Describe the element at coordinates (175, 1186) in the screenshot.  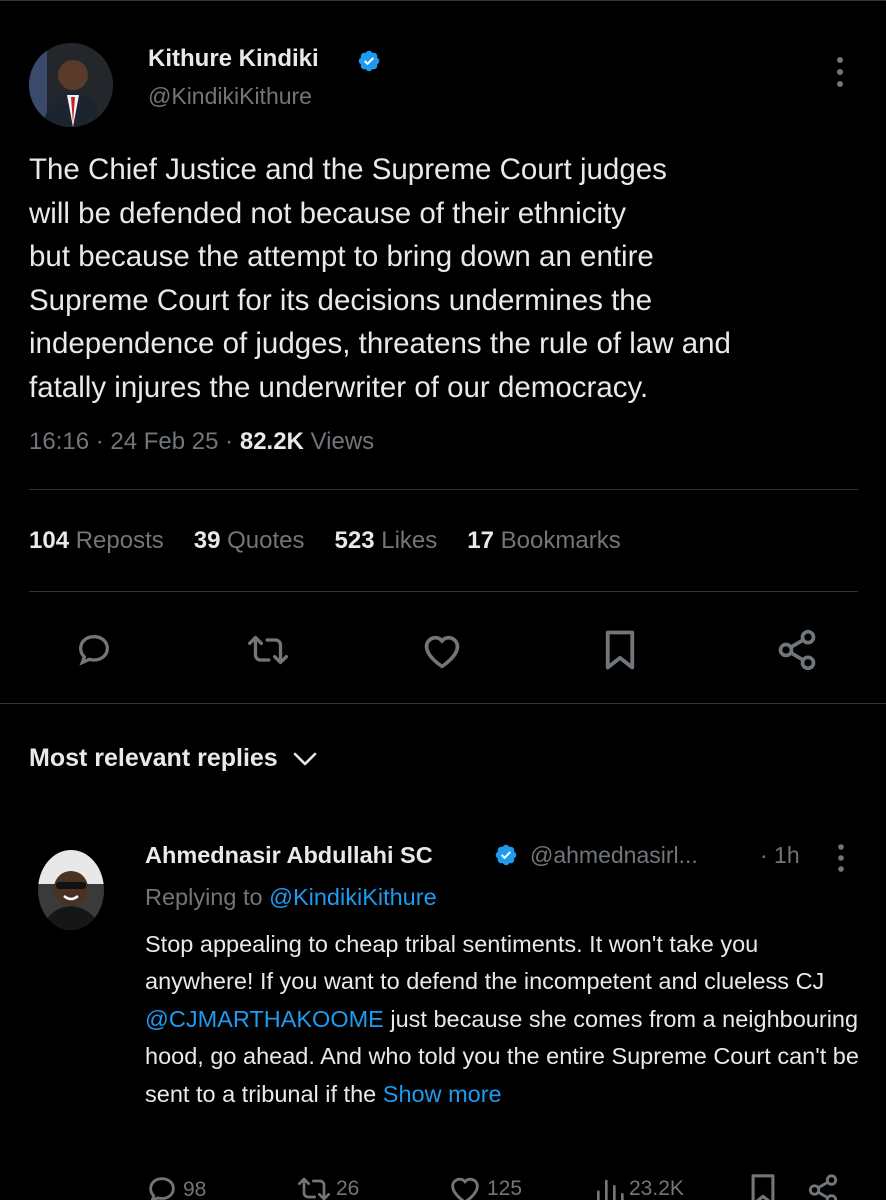
I see `reply-reply-button: 98` at that location.